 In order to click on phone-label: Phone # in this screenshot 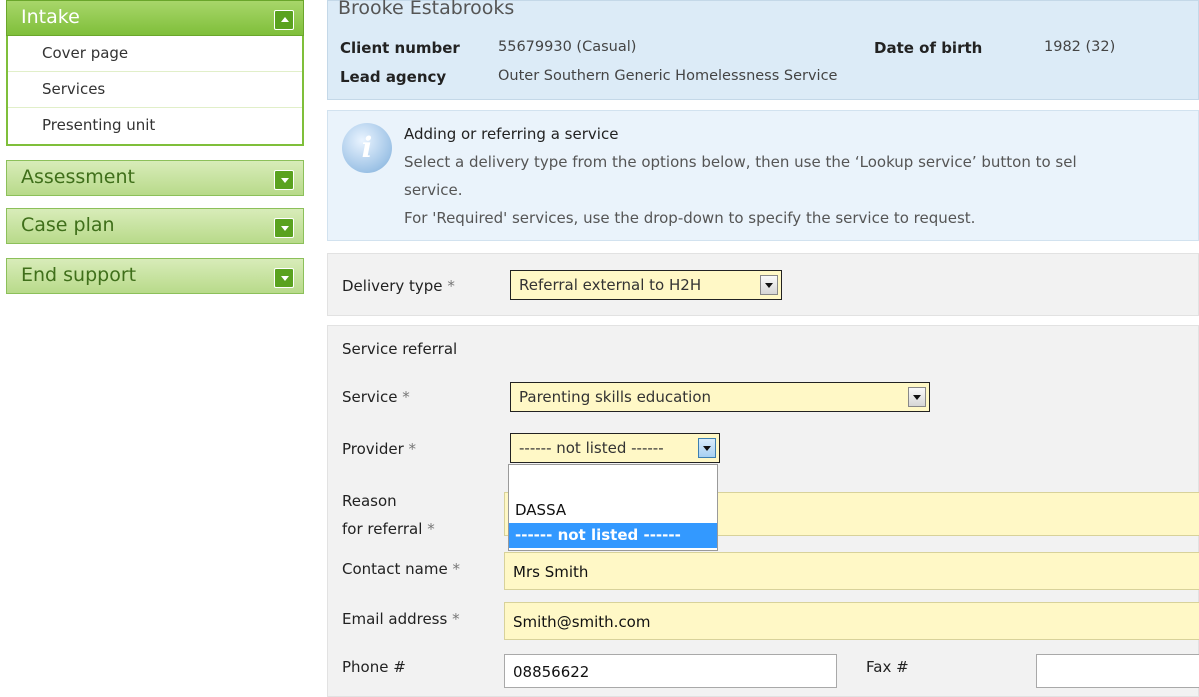, I will do `click(374, 667)`.